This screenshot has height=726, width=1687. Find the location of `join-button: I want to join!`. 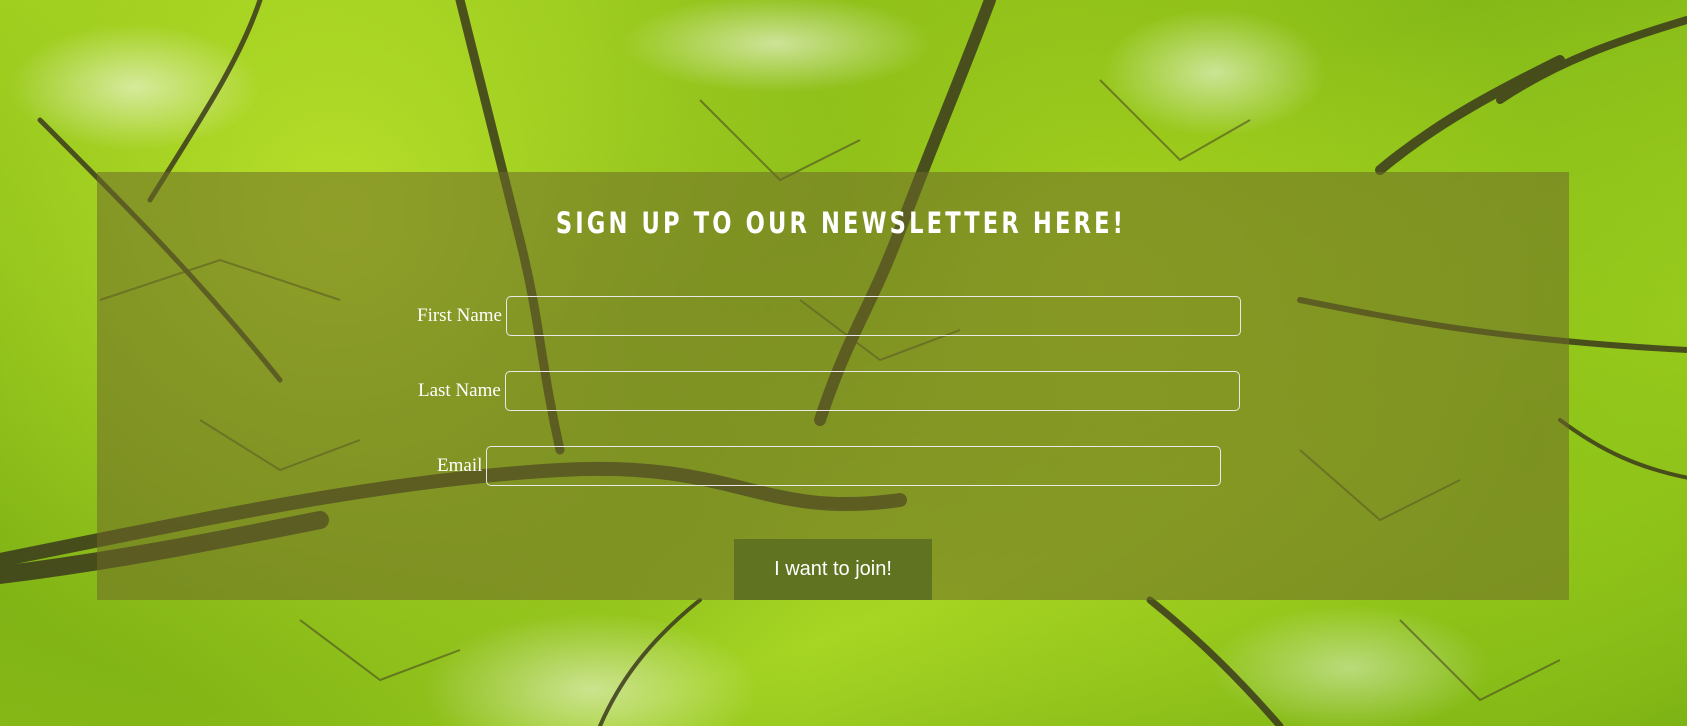

join-button: I want to join! is located at coordinates (833, 569).